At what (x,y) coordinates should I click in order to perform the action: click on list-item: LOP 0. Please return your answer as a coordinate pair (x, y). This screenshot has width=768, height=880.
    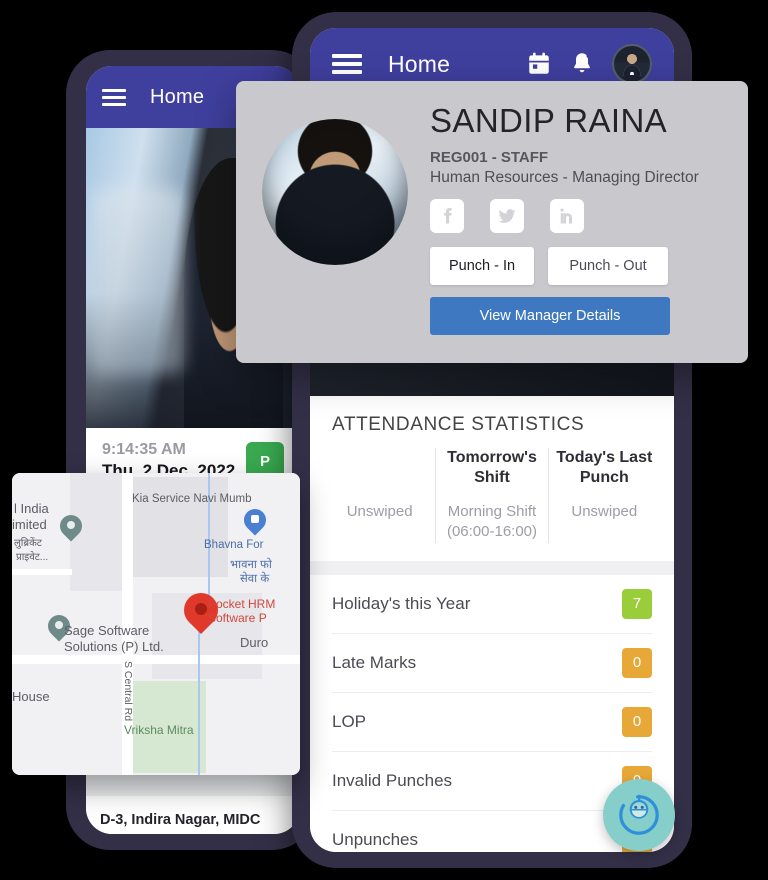
    Looking at the image, I should click on (492, 722).